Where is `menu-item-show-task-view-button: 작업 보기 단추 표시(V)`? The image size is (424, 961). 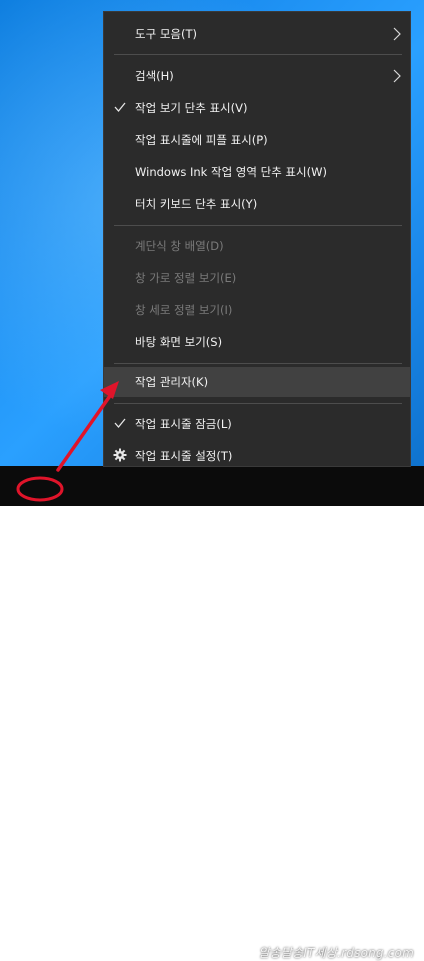 menu-item-show-task-view-button: 작업 보기 단추 표시(V) is located at coordinates (257, 108).